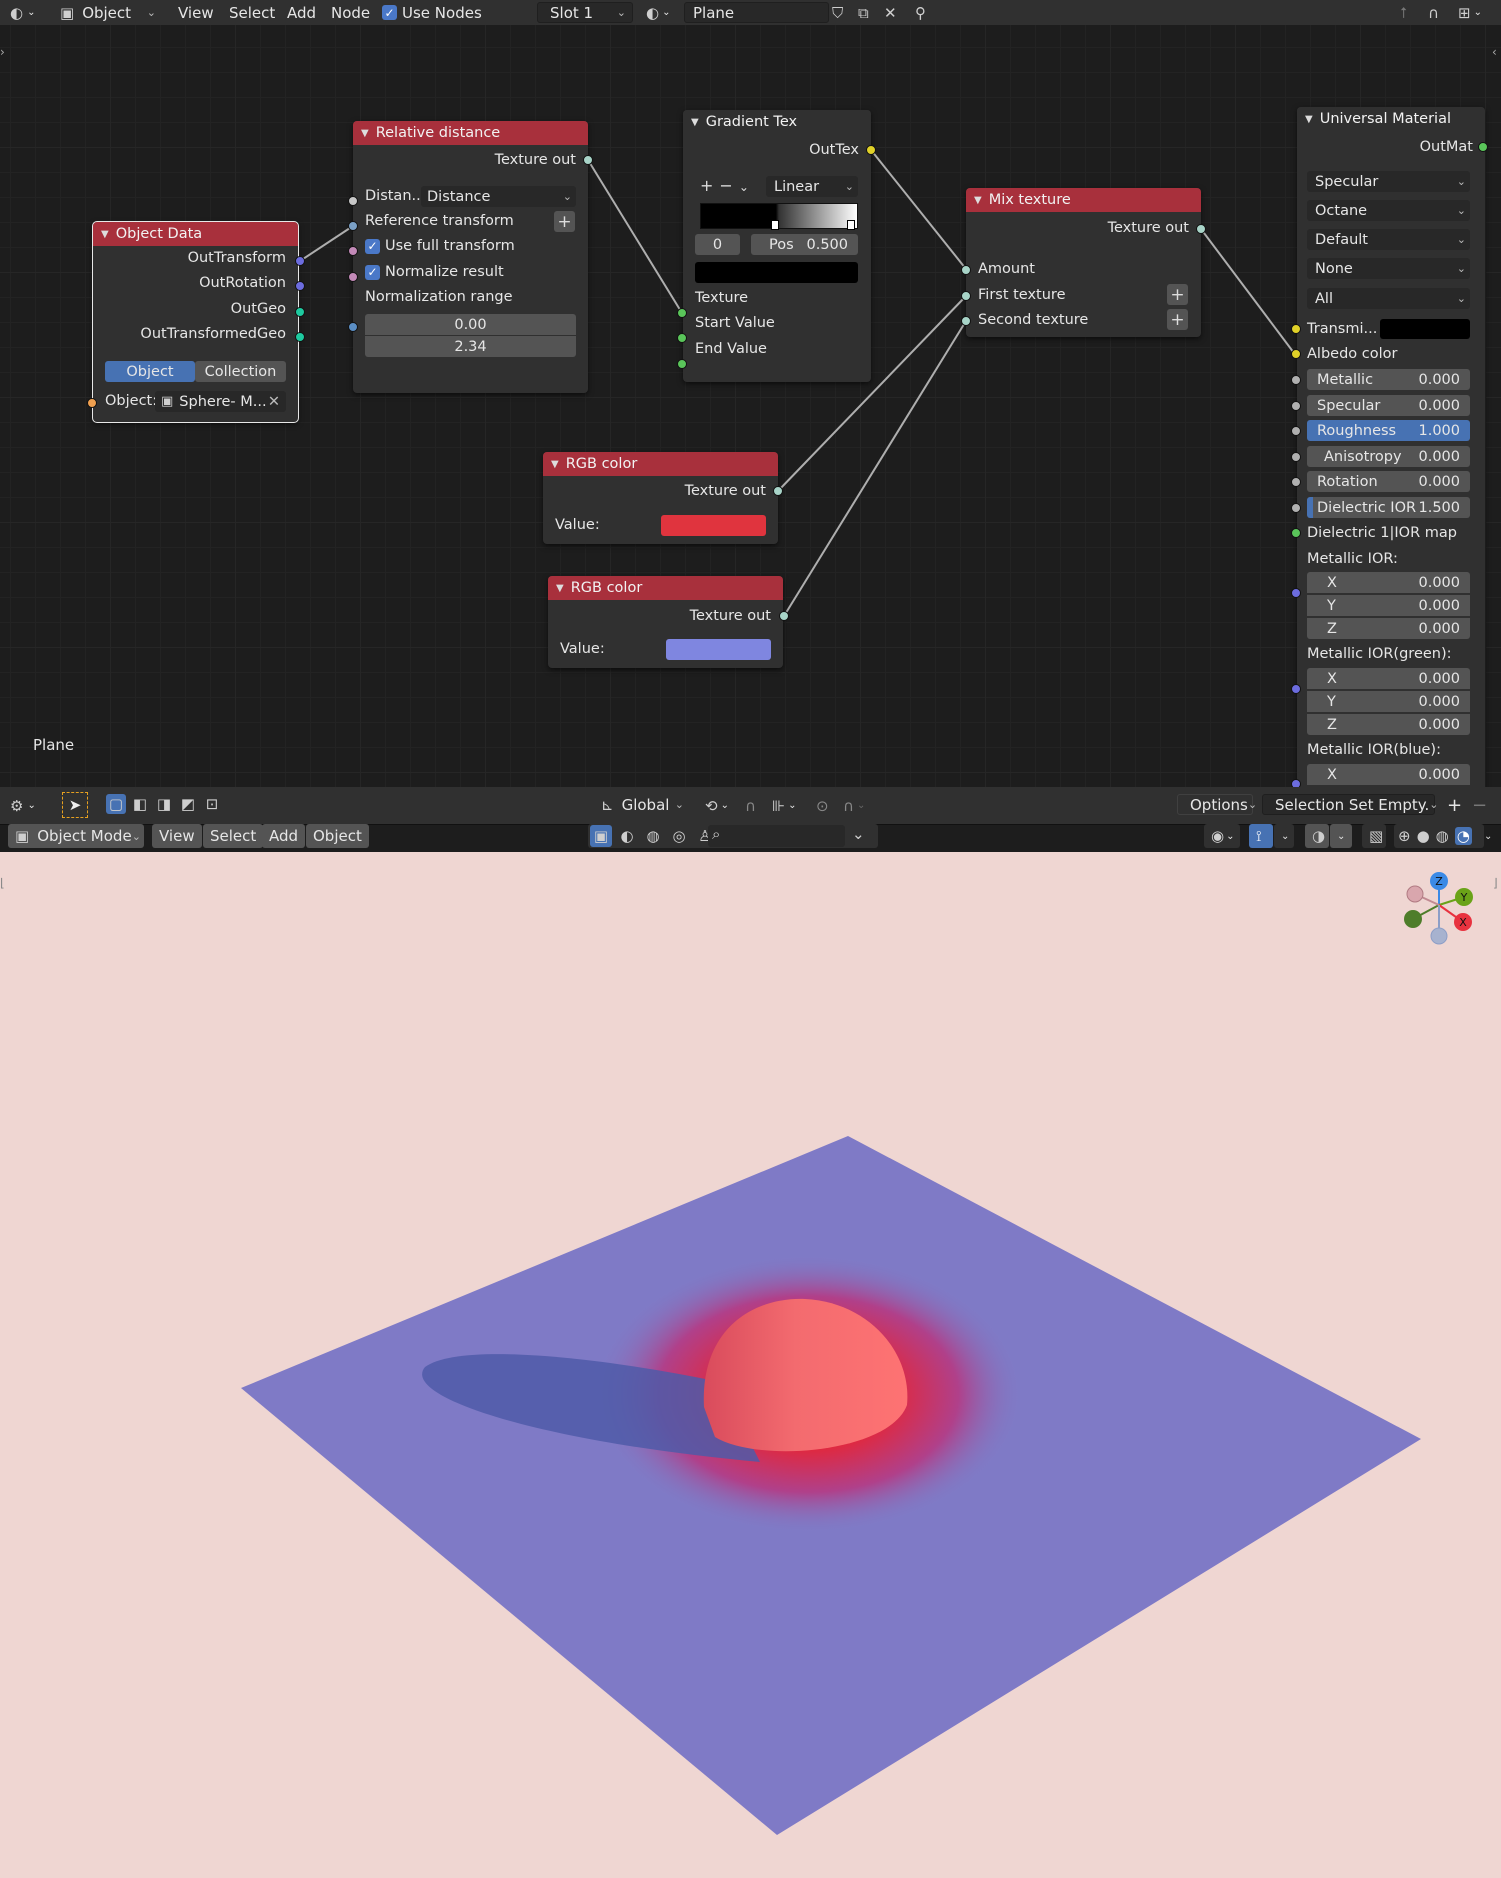 This screenshot has height=1878, width=1501. What do you see at coordinates (1439, 936) in the screenshot?
I see `gizmo-neg-z-axis` at bounding box center [1439, 936].